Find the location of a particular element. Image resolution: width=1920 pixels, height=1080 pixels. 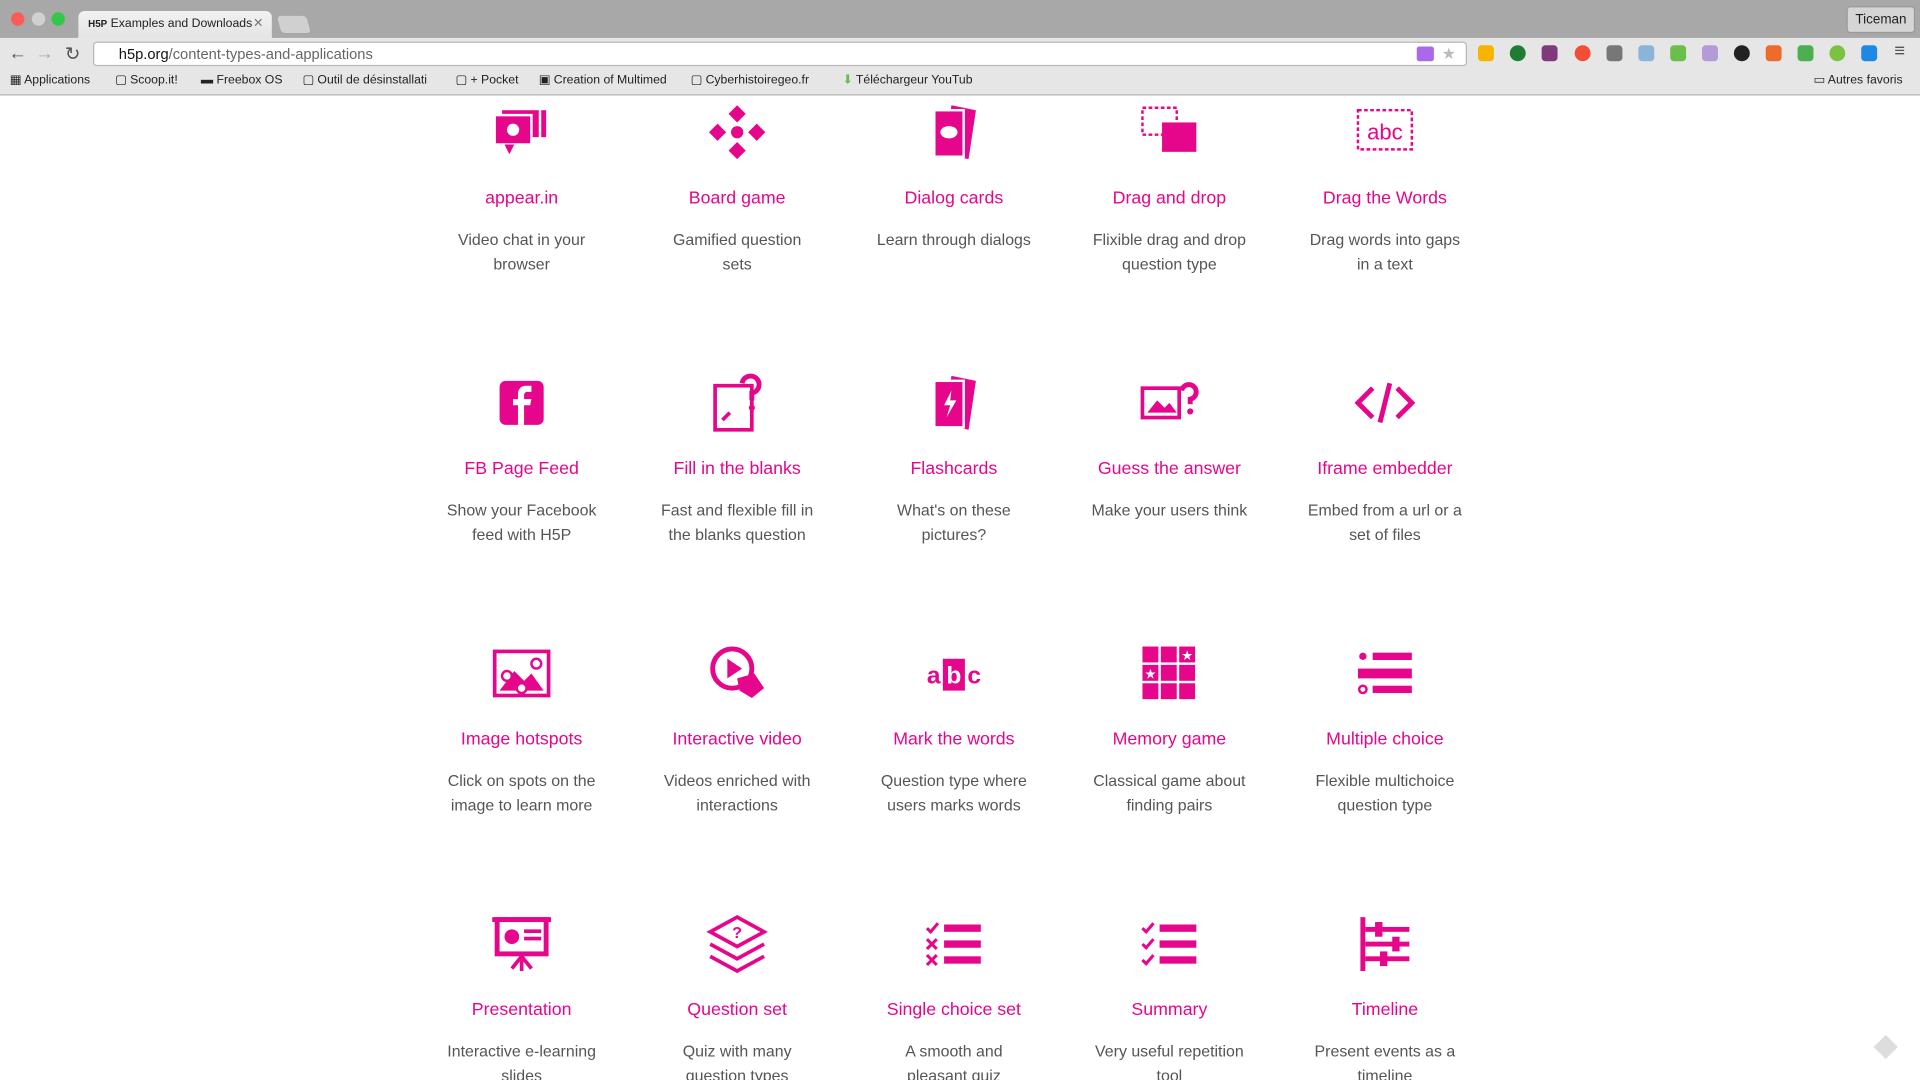

content-type-description: Embed from a url or a set of files is located at coordinates (1384, 522).